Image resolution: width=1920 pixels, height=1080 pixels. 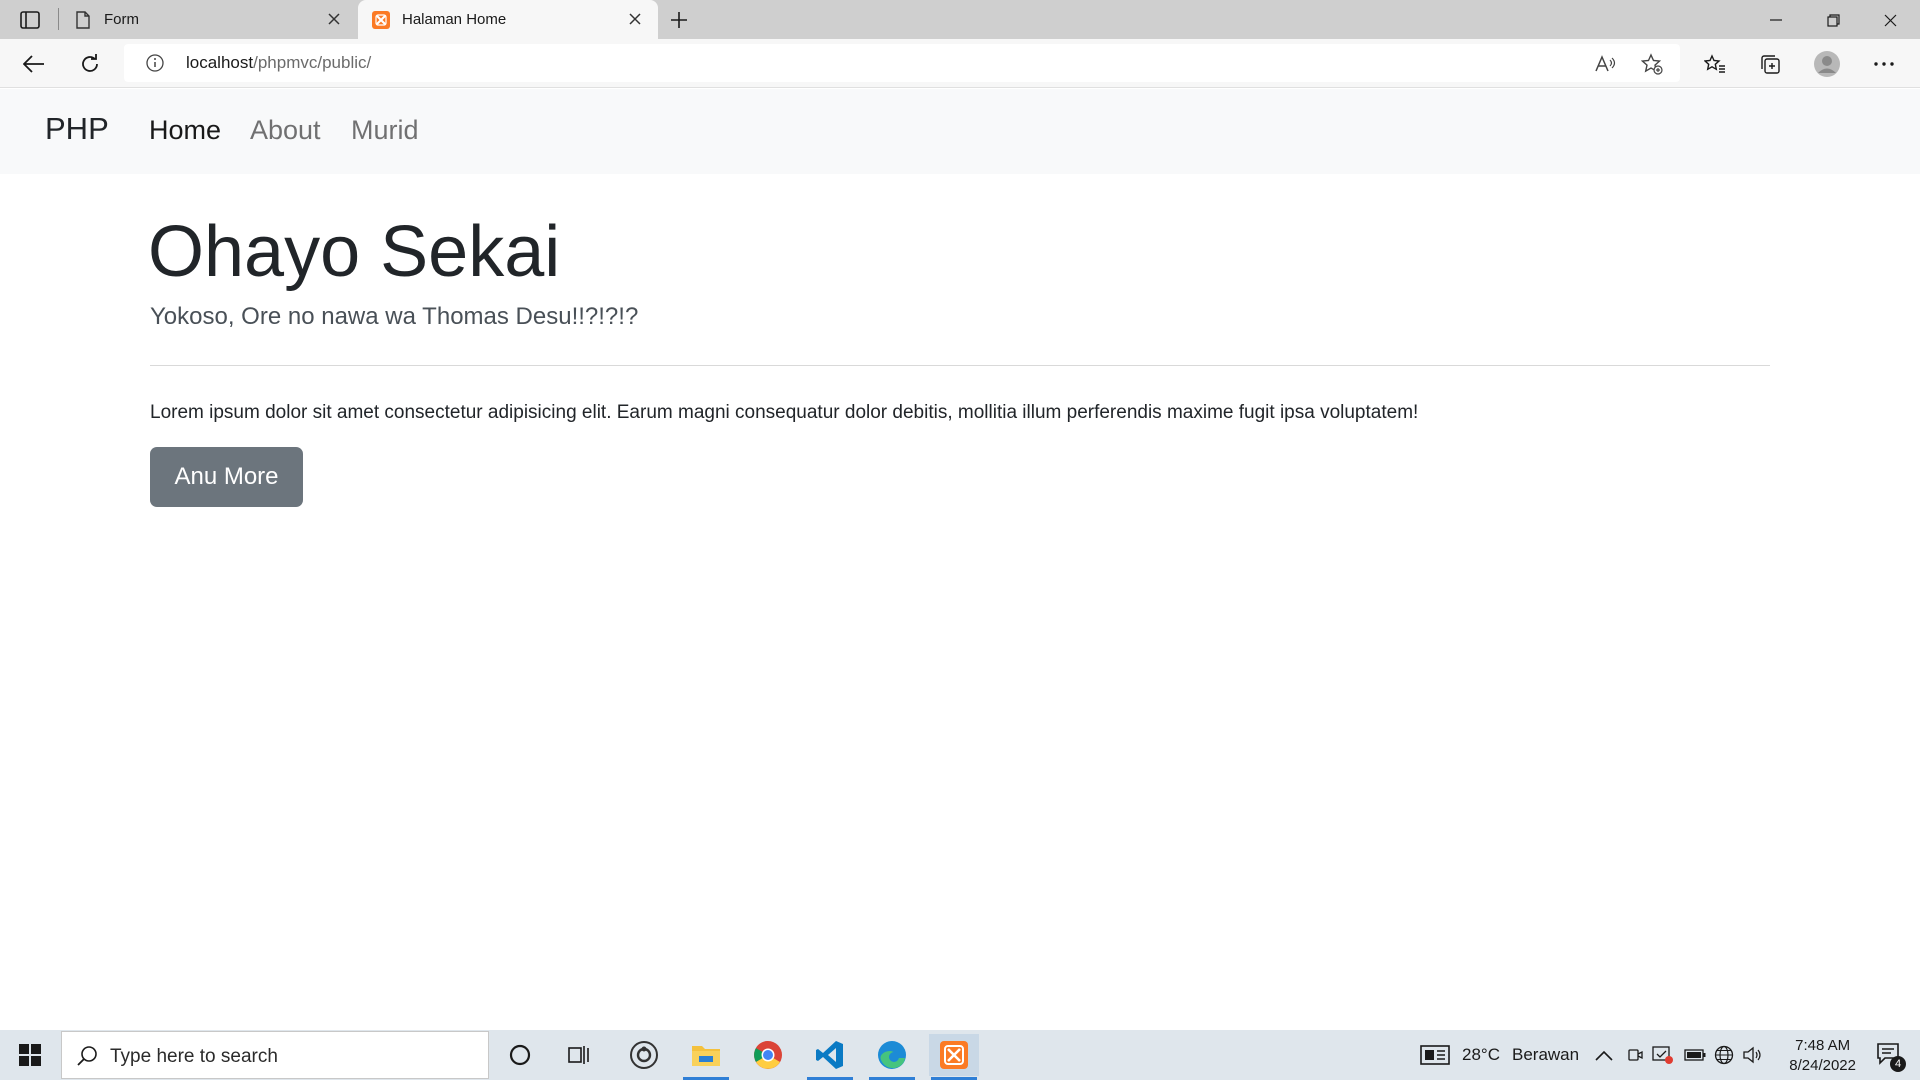 I want to click on task-view-icon, so click(x=580, y=1055).